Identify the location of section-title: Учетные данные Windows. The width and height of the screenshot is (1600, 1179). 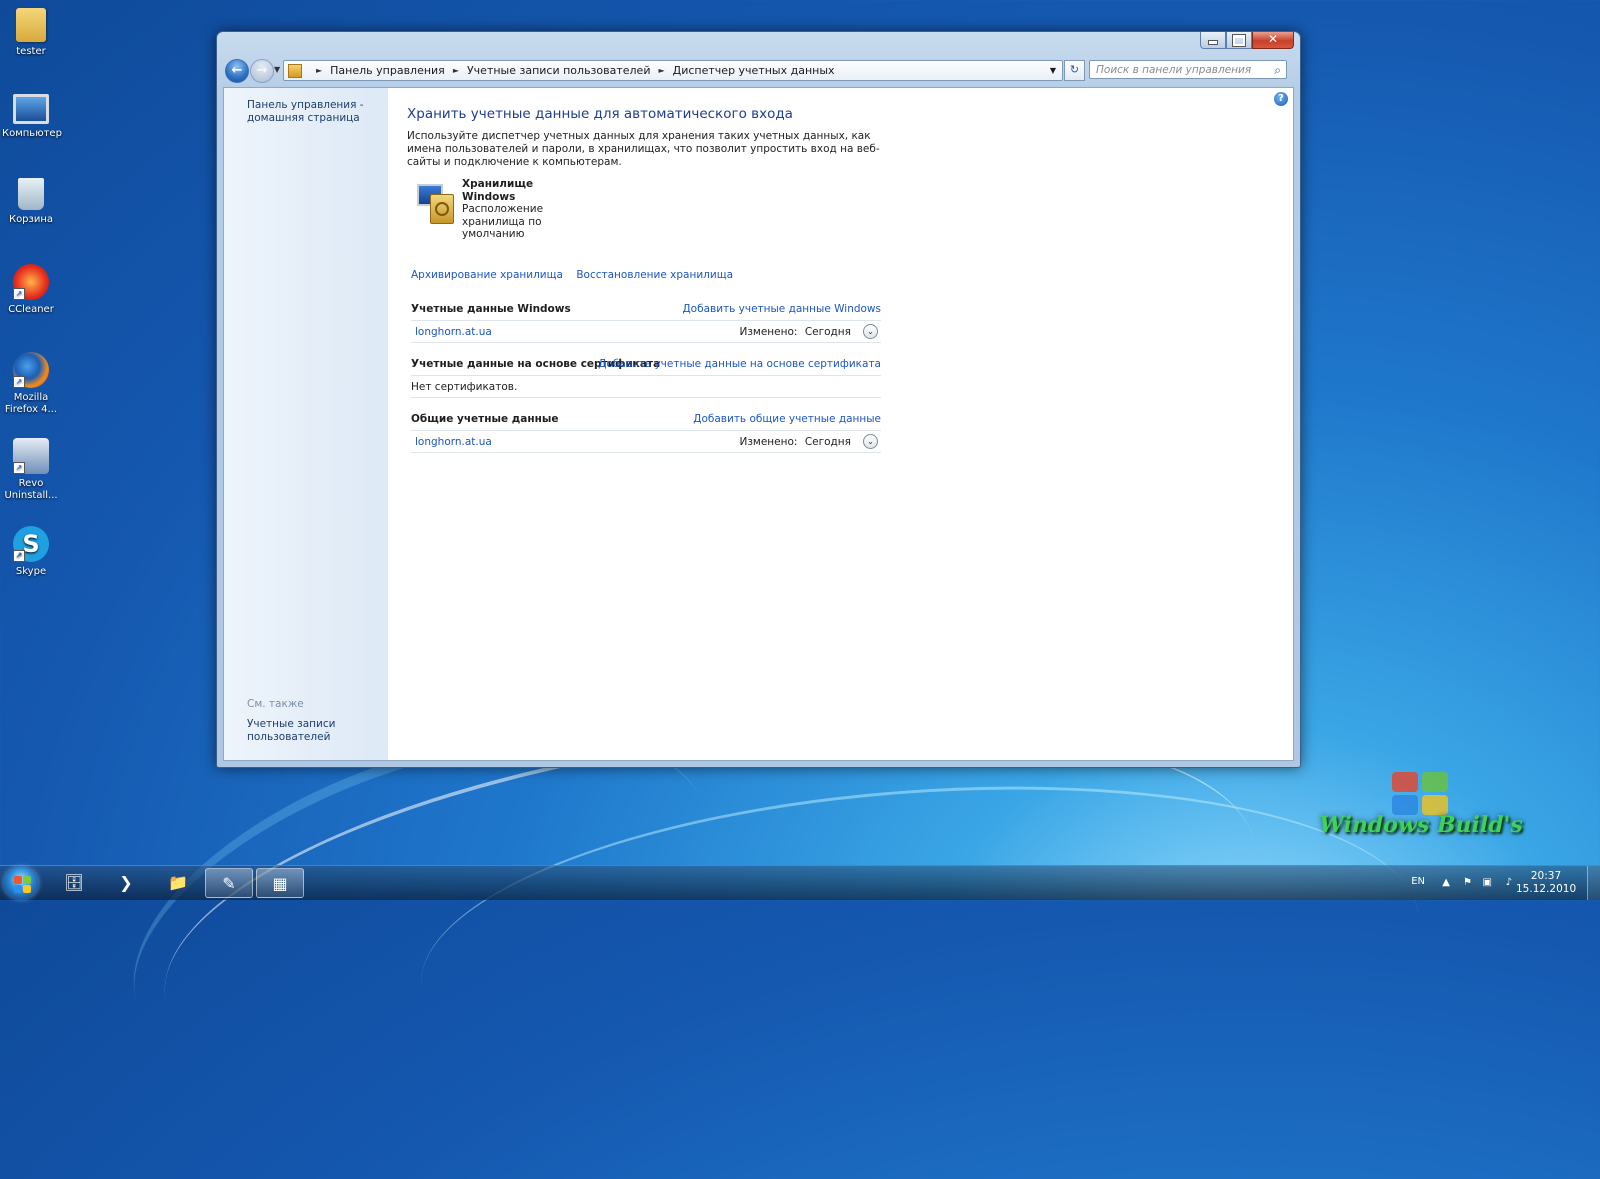
(491, 309).